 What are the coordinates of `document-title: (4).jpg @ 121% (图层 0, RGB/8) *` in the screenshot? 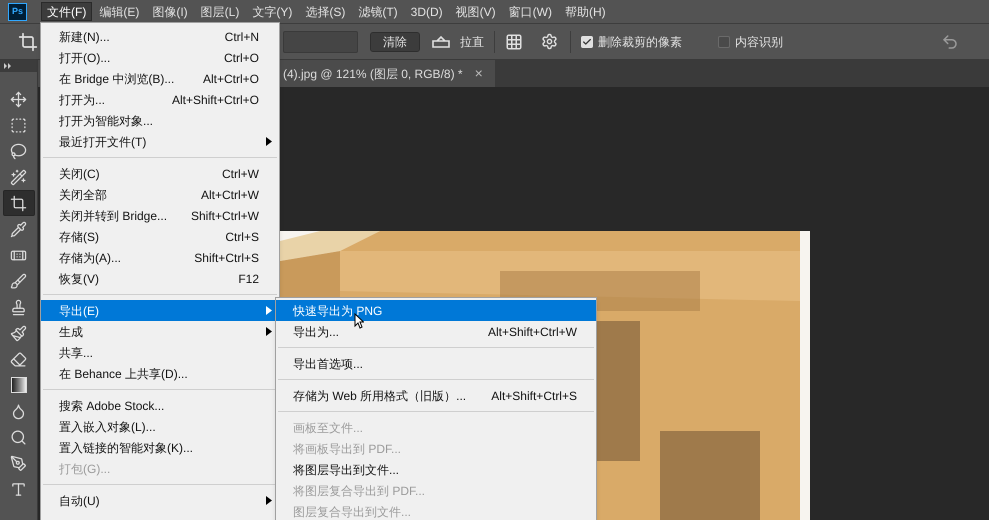 It's located at (373, 74).